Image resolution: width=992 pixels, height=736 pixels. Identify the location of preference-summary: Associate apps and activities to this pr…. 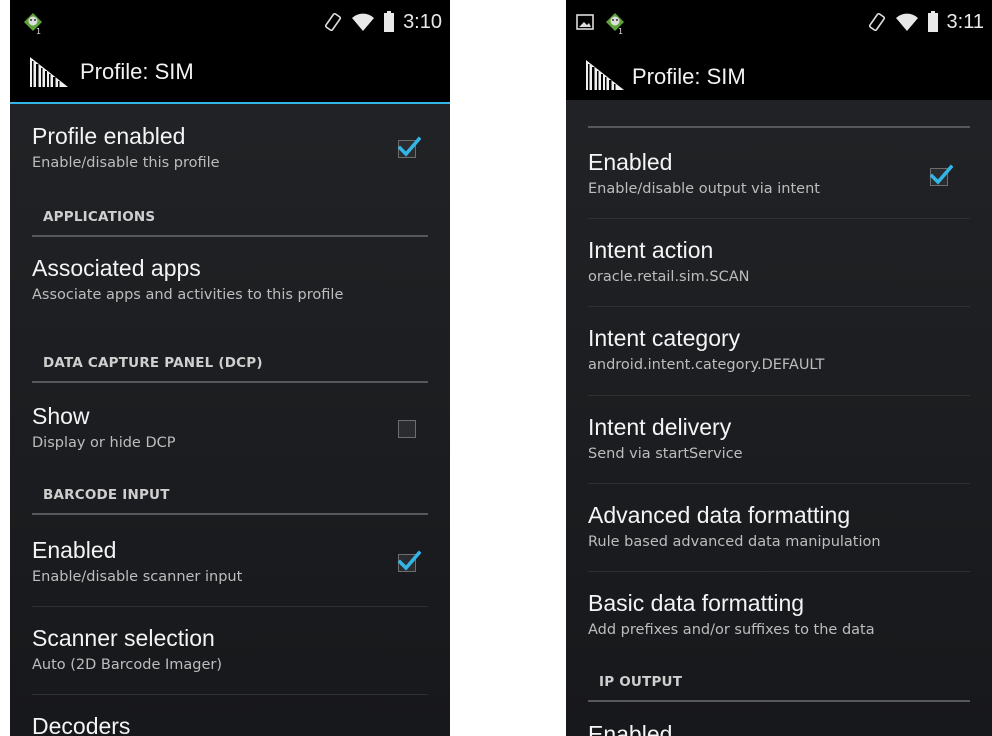
(188, 295).